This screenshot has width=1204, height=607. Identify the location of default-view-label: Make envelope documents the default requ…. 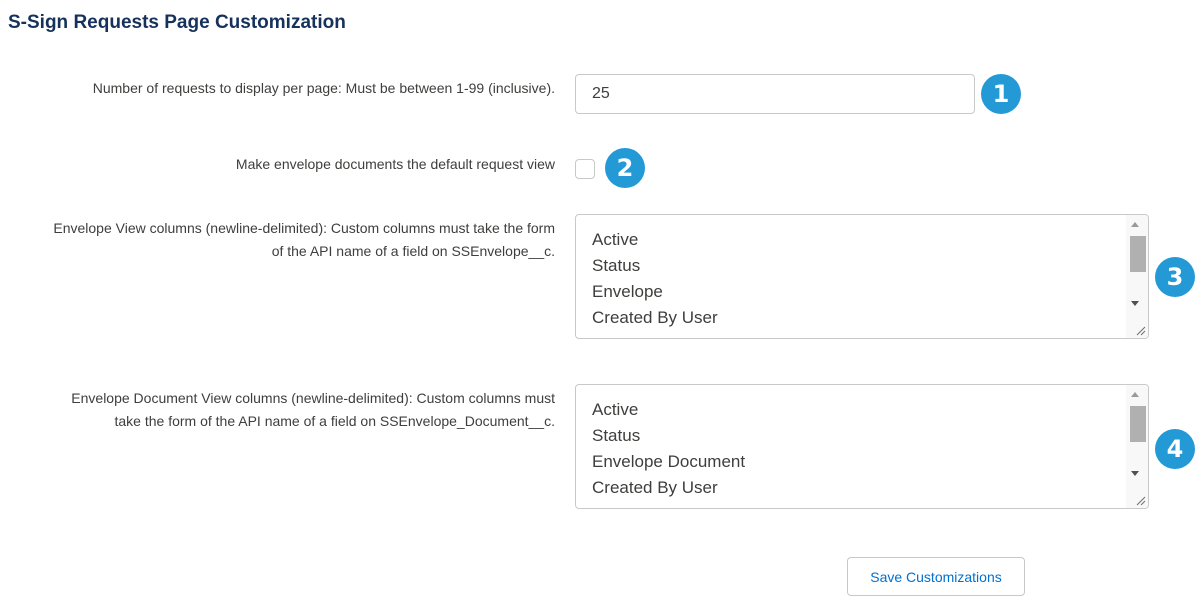
(395, 164).